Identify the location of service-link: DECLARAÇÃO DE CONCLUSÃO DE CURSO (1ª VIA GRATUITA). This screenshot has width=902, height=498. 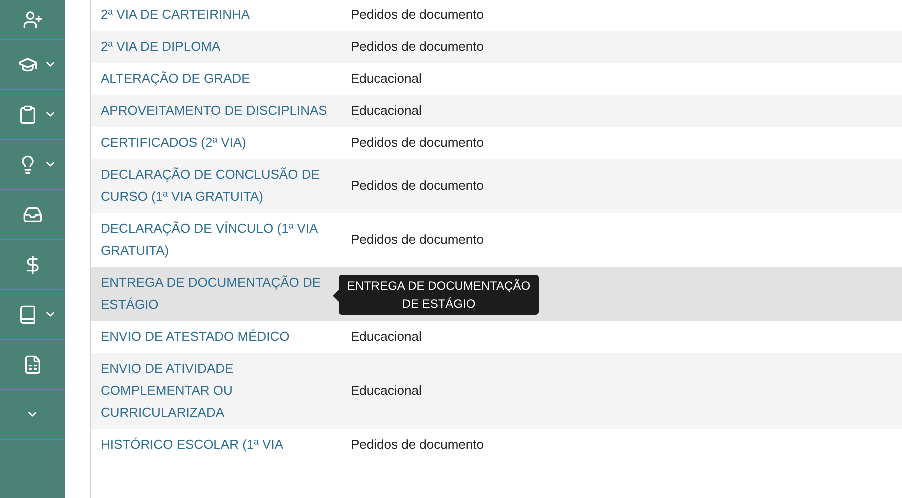
(216, 186).